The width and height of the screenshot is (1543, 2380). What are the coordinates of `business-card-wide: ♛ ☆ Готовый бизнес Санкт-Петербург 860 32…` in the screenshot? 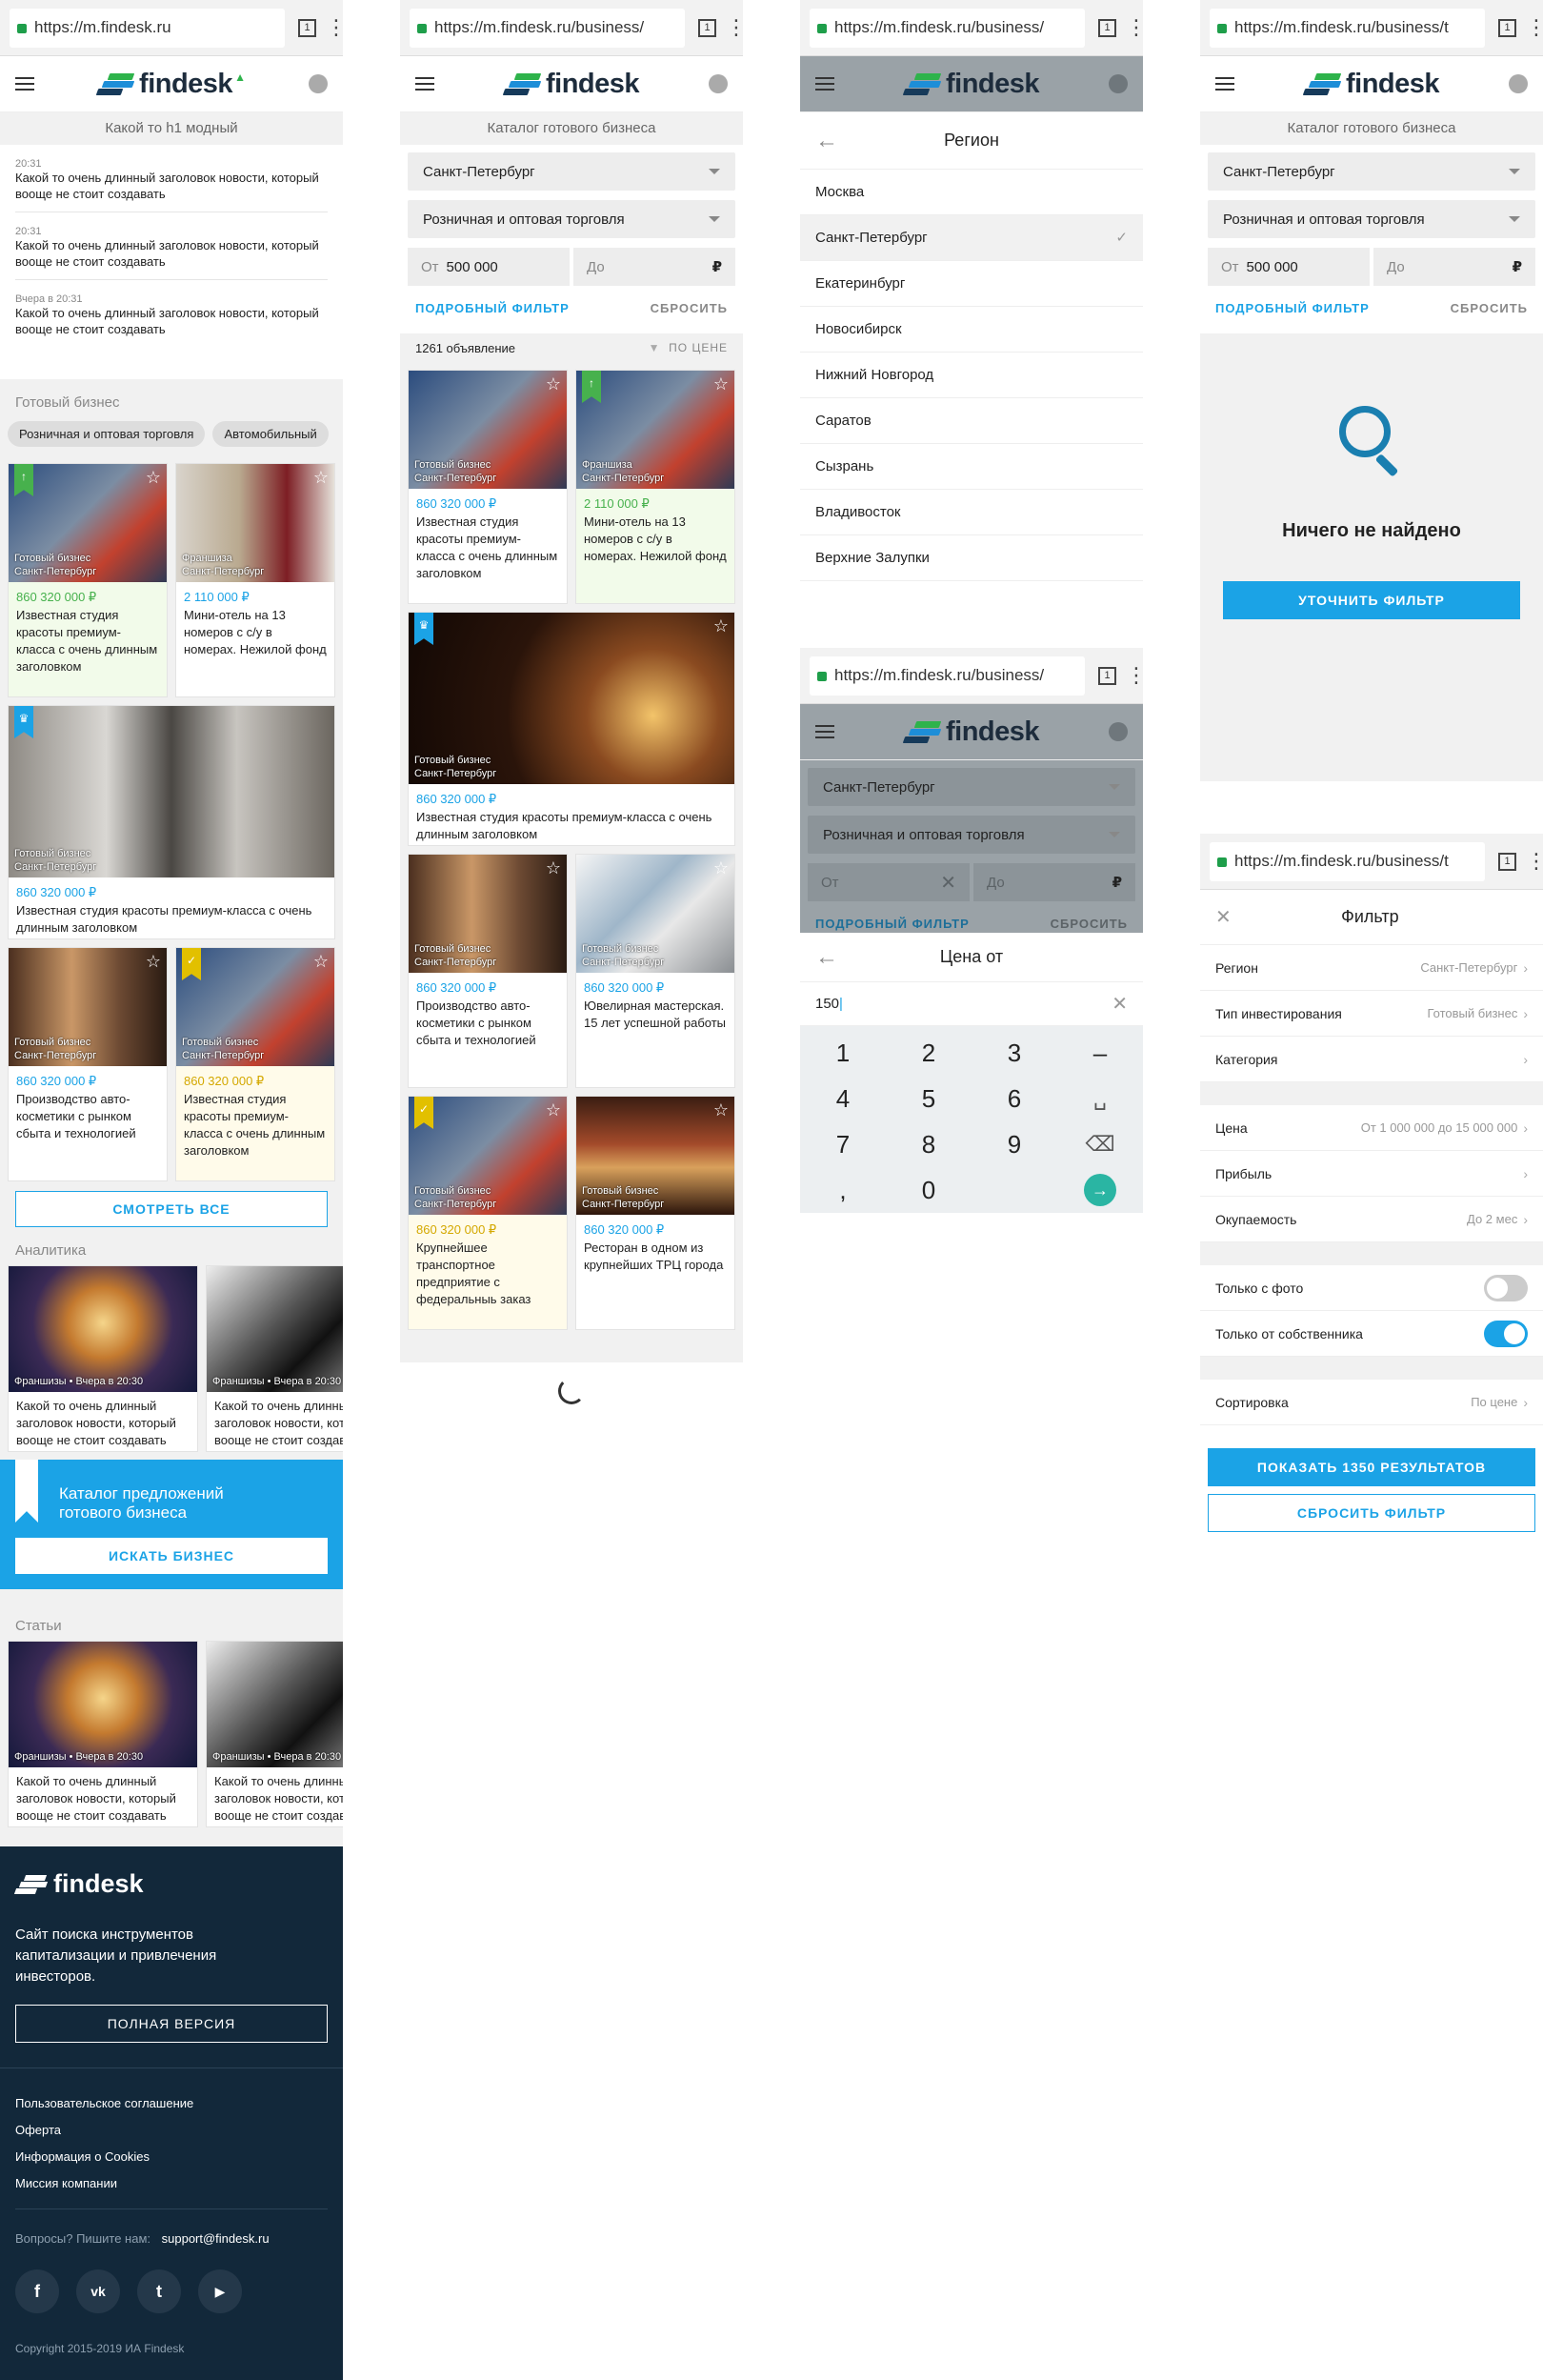 It's located at (571, 729).